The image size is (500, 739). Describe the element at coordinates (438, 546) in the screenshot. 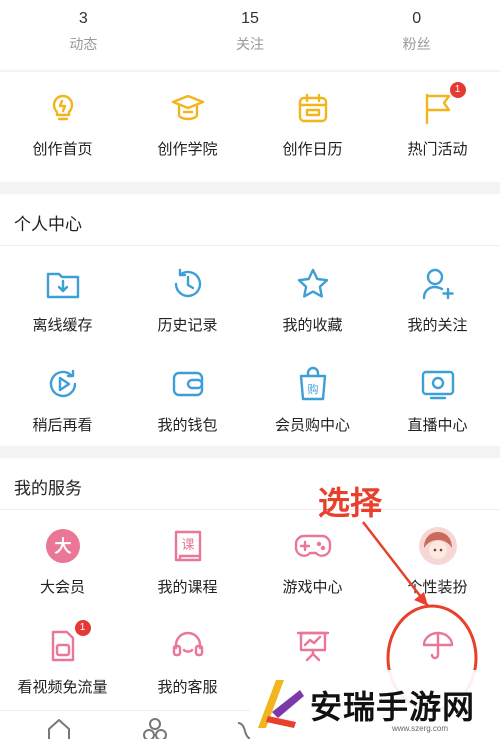

I see `avatar-icon` at that location.